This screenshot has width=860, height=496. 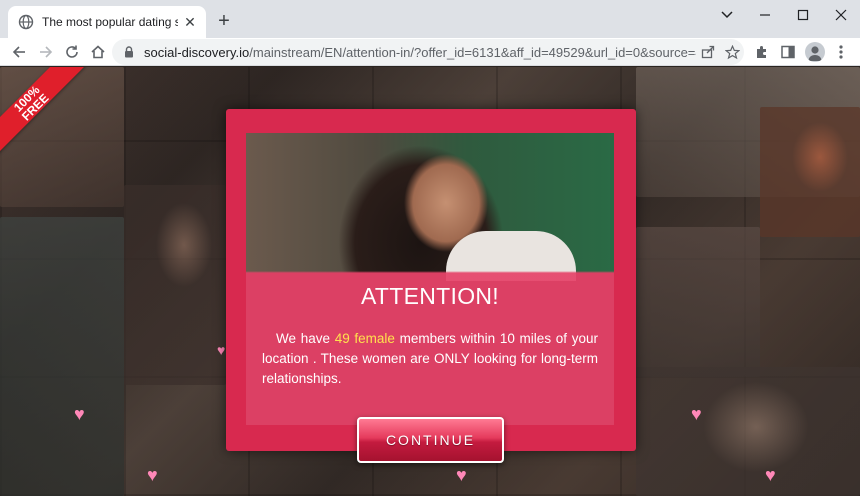 I want to click on browser-tab: The most popular dating site of h ✕, so click(x=107, y=22).